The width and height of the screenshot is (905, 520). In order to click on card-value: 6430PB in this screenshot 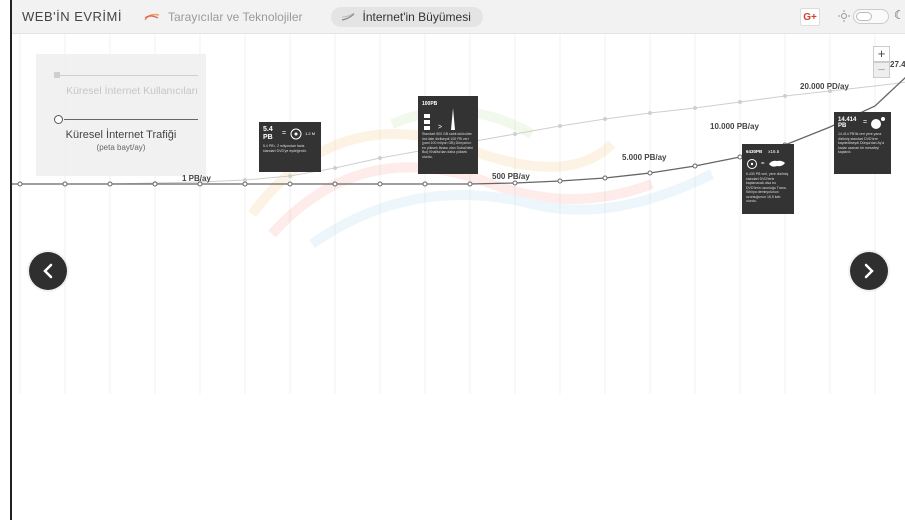, I will do `click(754, 151)`.